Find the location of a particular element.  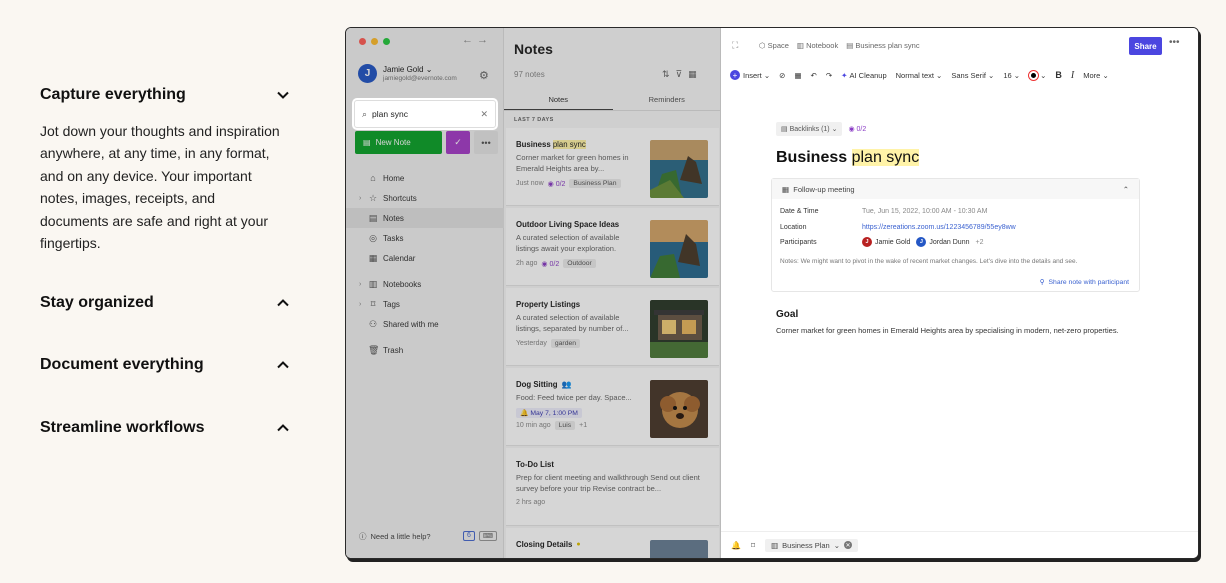

accordion-header: Document everything is located at coordinates (165, 365).